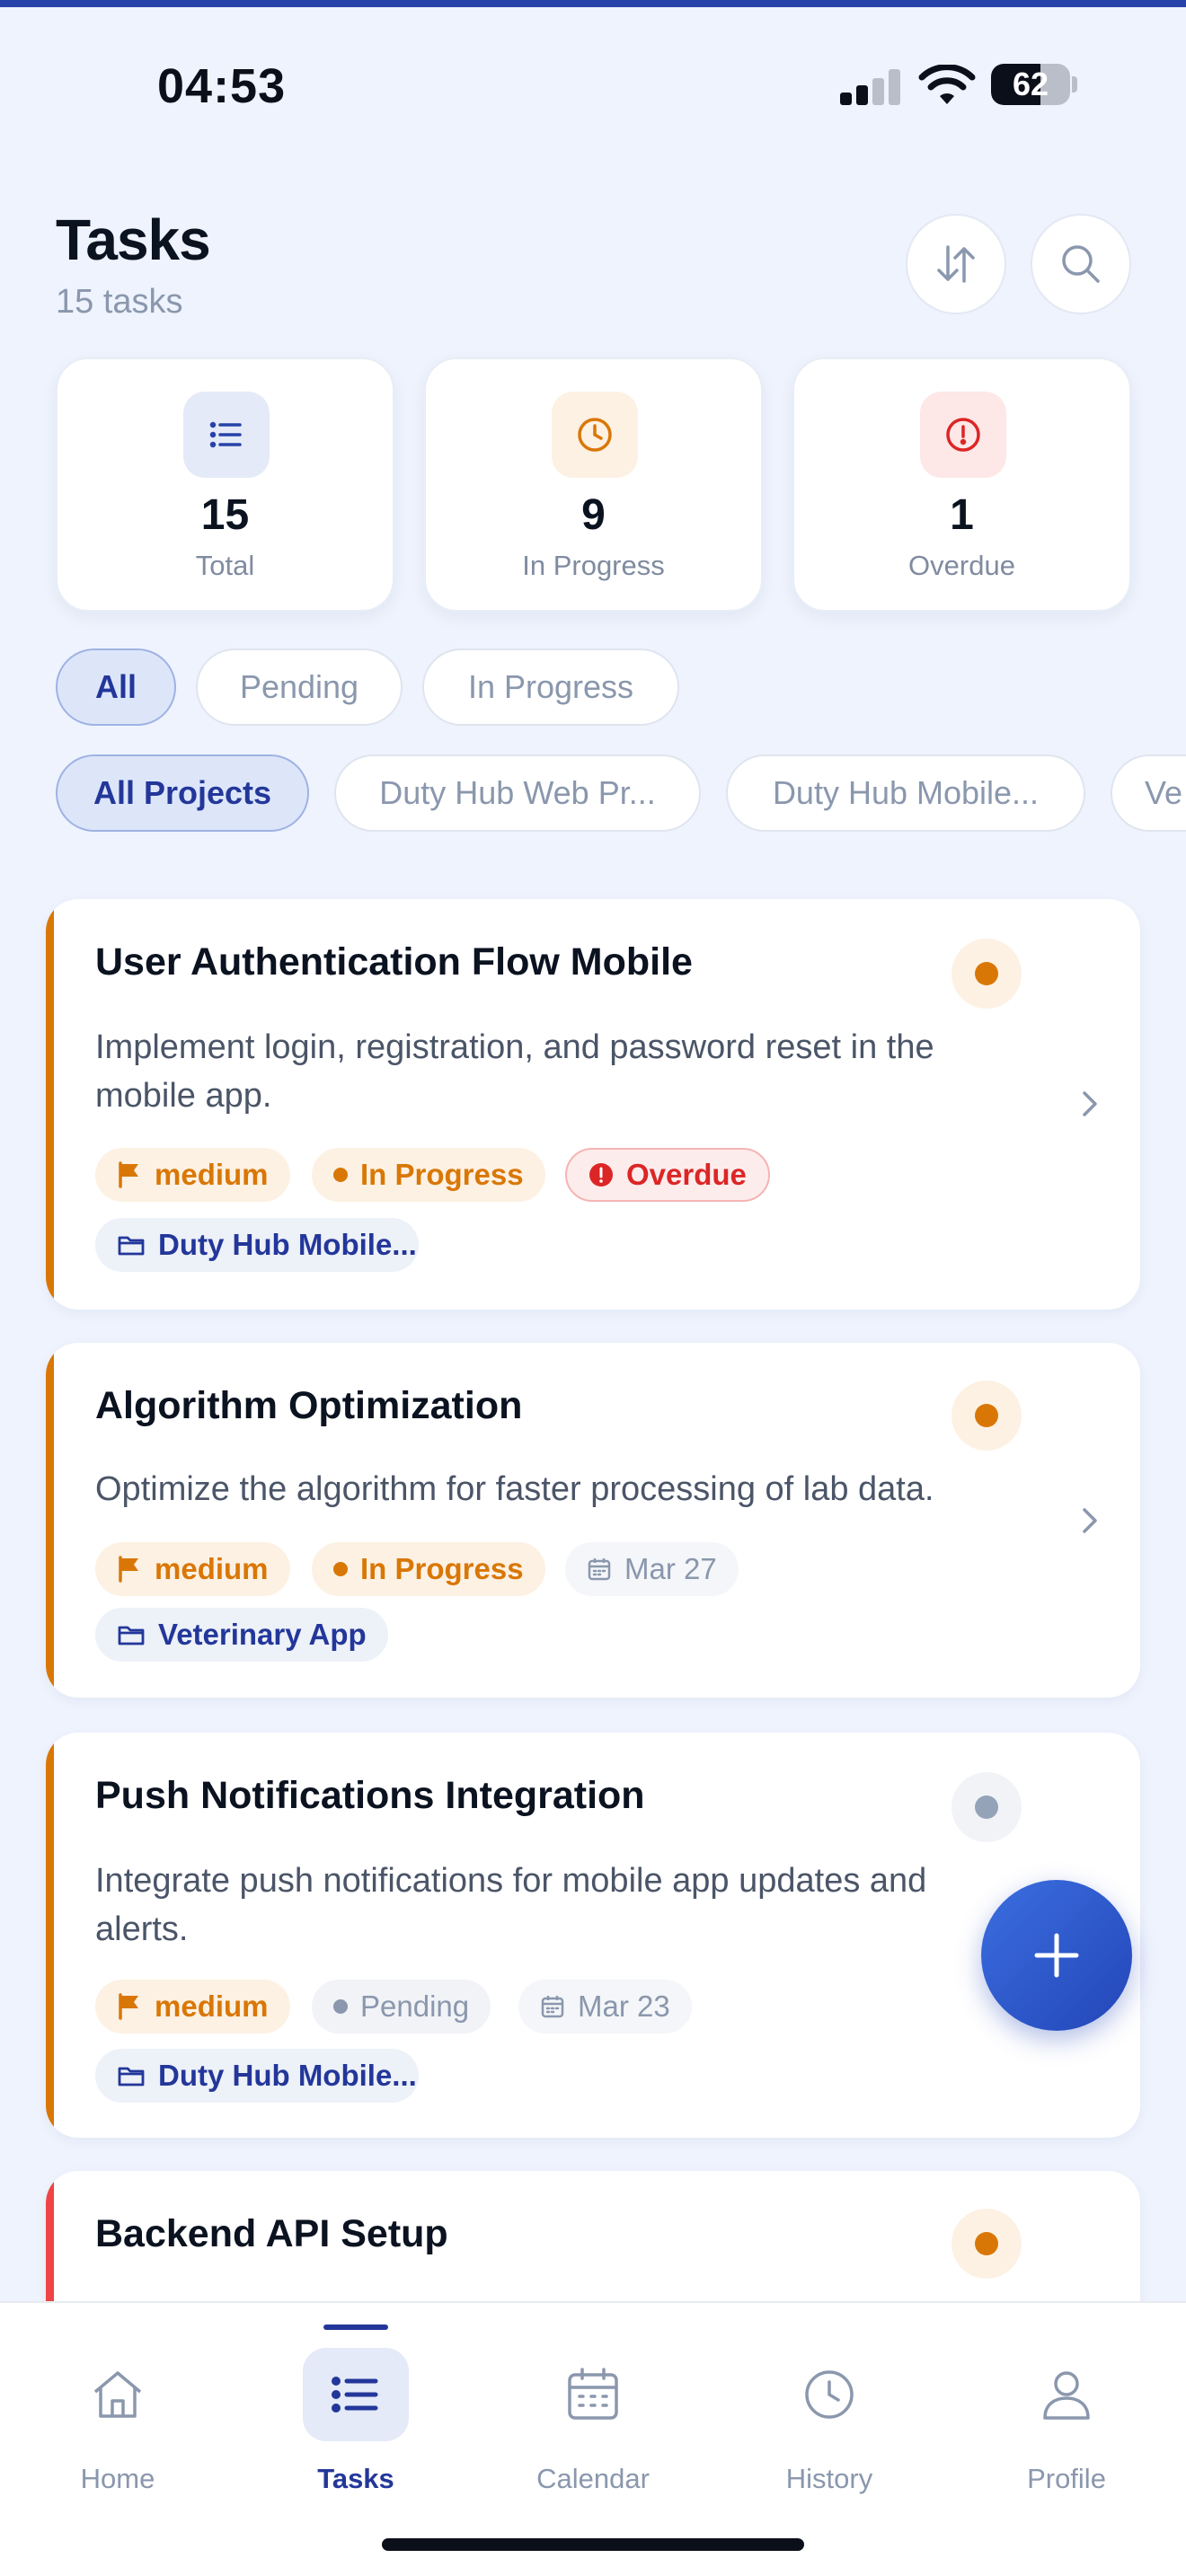 This screenshot has width=1186, height=2576. Describe the element at coordinates (550, 687) in the screenshot. I see `filter-chip-in-progress: In Progress` at that location.